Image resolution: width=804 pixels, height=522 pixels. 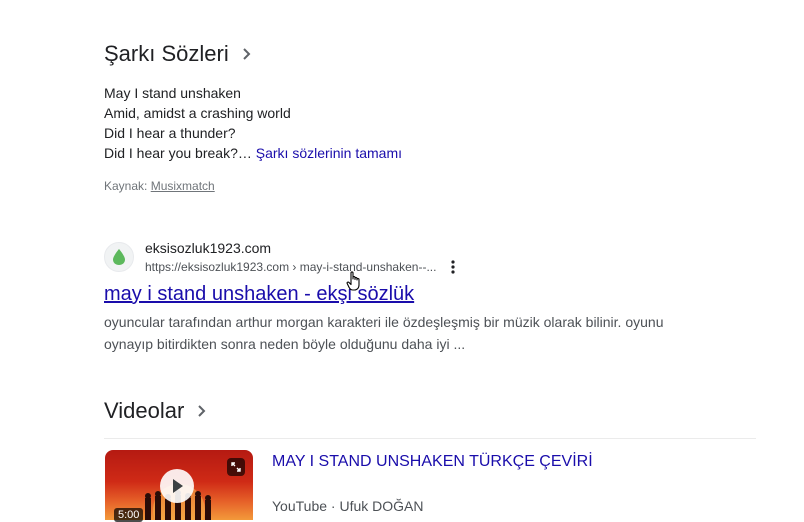 I want to click on result-title-link: may i stand unshaken - ekşi sözlük, so click(x=259, y=294).